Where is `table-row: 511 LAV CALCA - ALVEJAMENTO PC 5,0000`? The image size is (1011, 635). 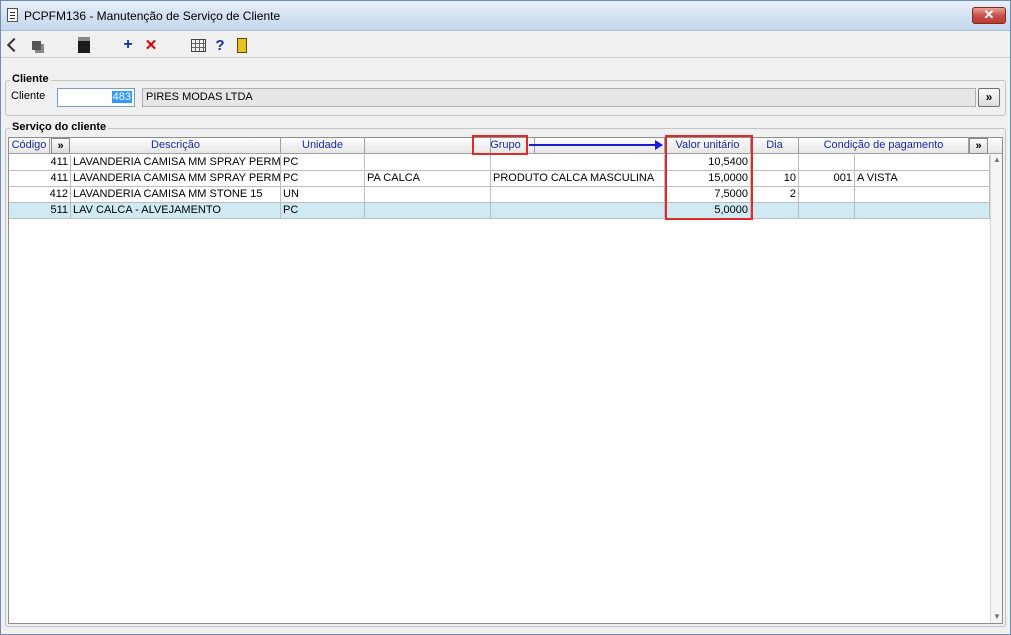
table-row: 511 LAV CALCA - ALVEJAMENTO PC 5,0000 is located at coordinates (499, 211).